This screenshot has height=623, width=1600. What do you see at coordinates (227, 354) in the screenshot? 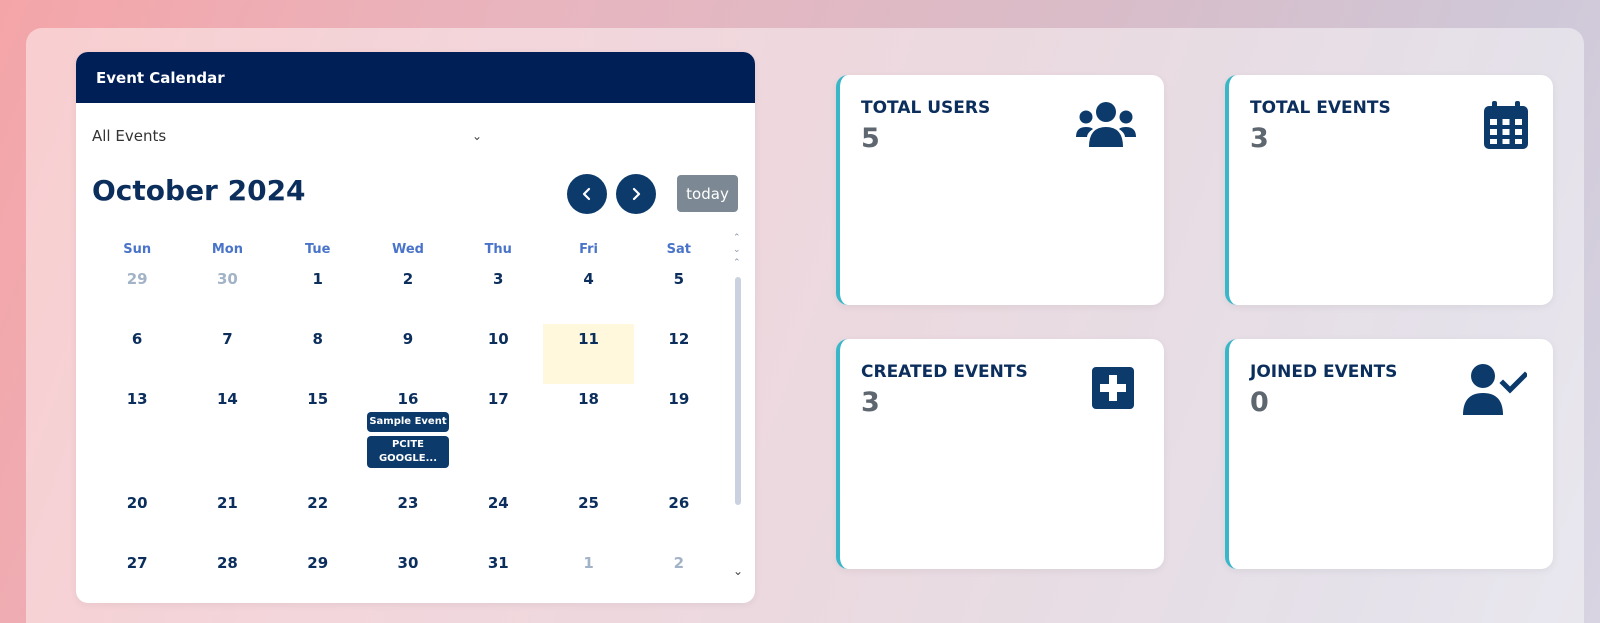
I see `calendar-day: 7` at bounding box center [227, 354].